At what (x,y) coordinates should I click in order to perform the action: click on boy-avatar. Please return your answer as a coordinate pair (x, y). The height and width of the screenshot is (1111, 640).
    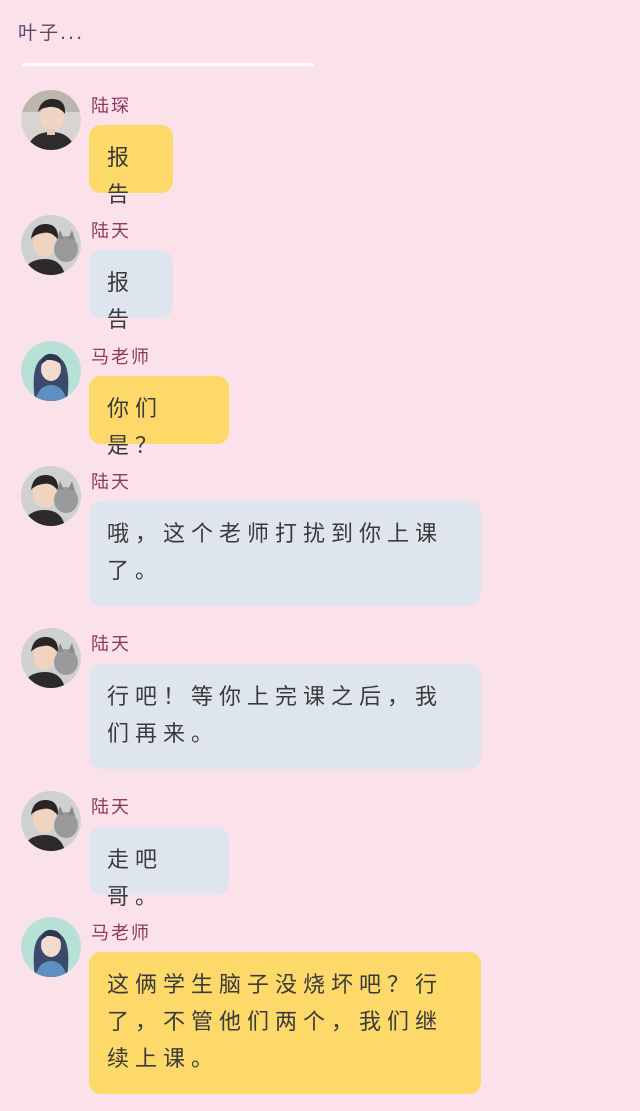
    Looking at the image, I should click on (51, 120).